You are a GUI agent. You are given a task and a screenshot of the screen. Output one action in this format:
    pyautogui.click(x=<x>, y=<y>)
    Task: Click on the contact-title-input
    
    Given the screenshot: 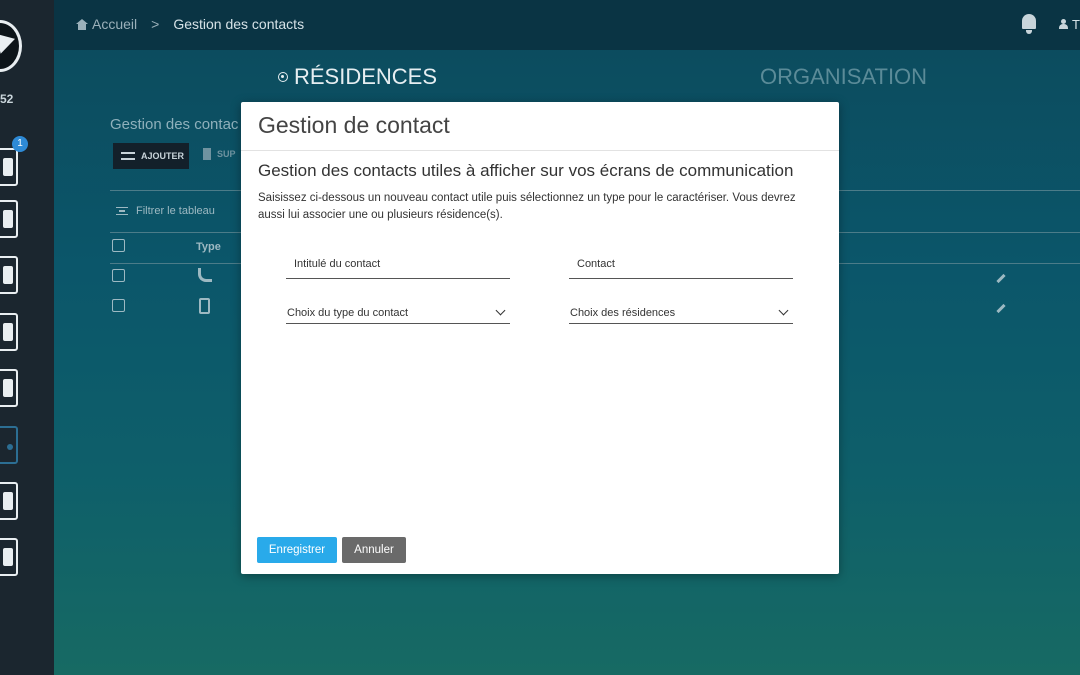 What is the action you would take?
    pyautogui.click(x=398, y=265)
    